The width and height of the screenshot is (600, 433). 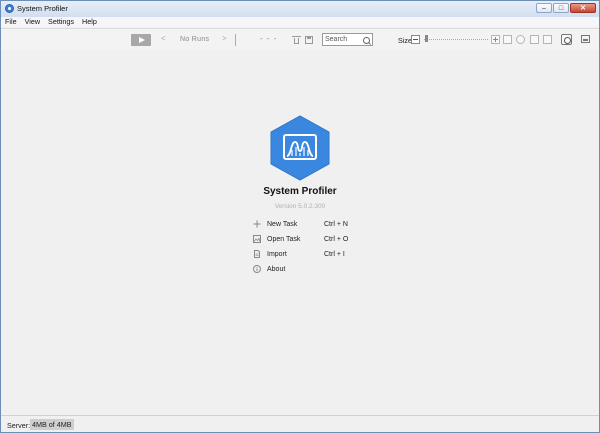 What do you see at coordinates (141, 40) in the screenshot?
I see `play-button` at bounding box center [141, 40].